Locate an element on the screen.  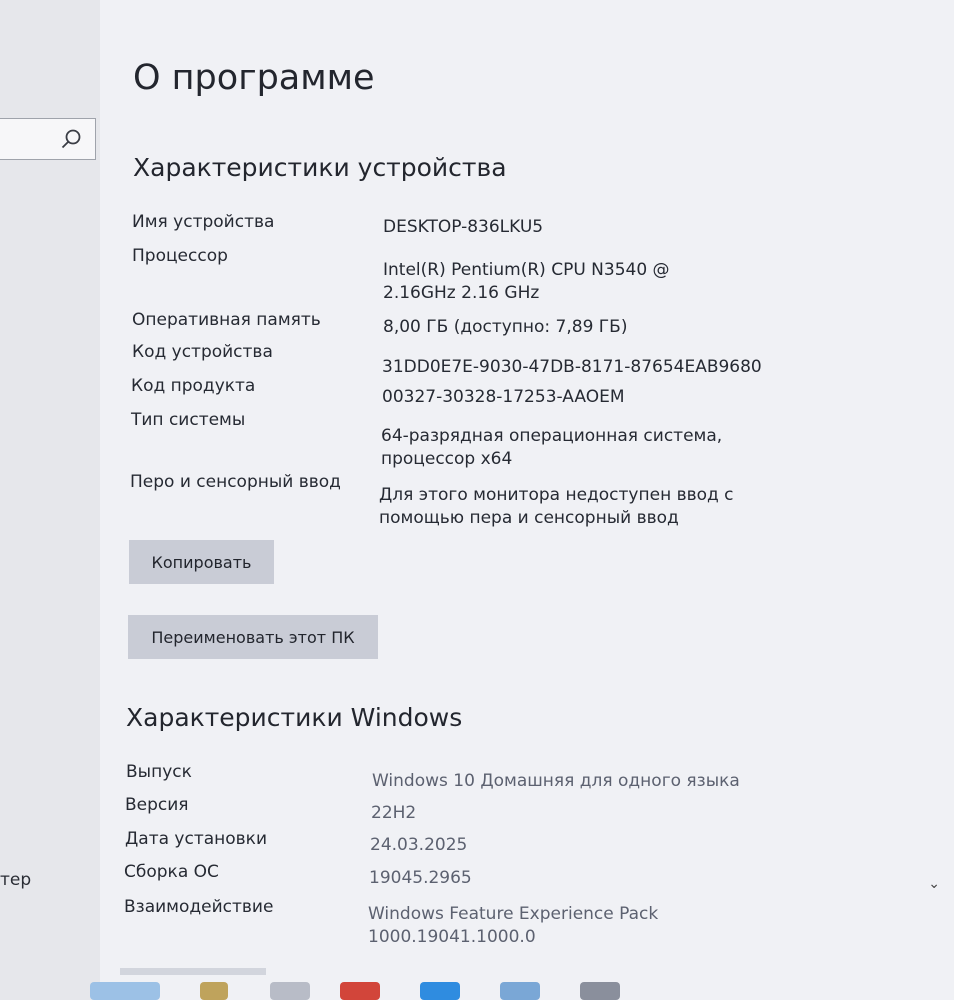
version-label: Версия is located at coordinates (157, 805).